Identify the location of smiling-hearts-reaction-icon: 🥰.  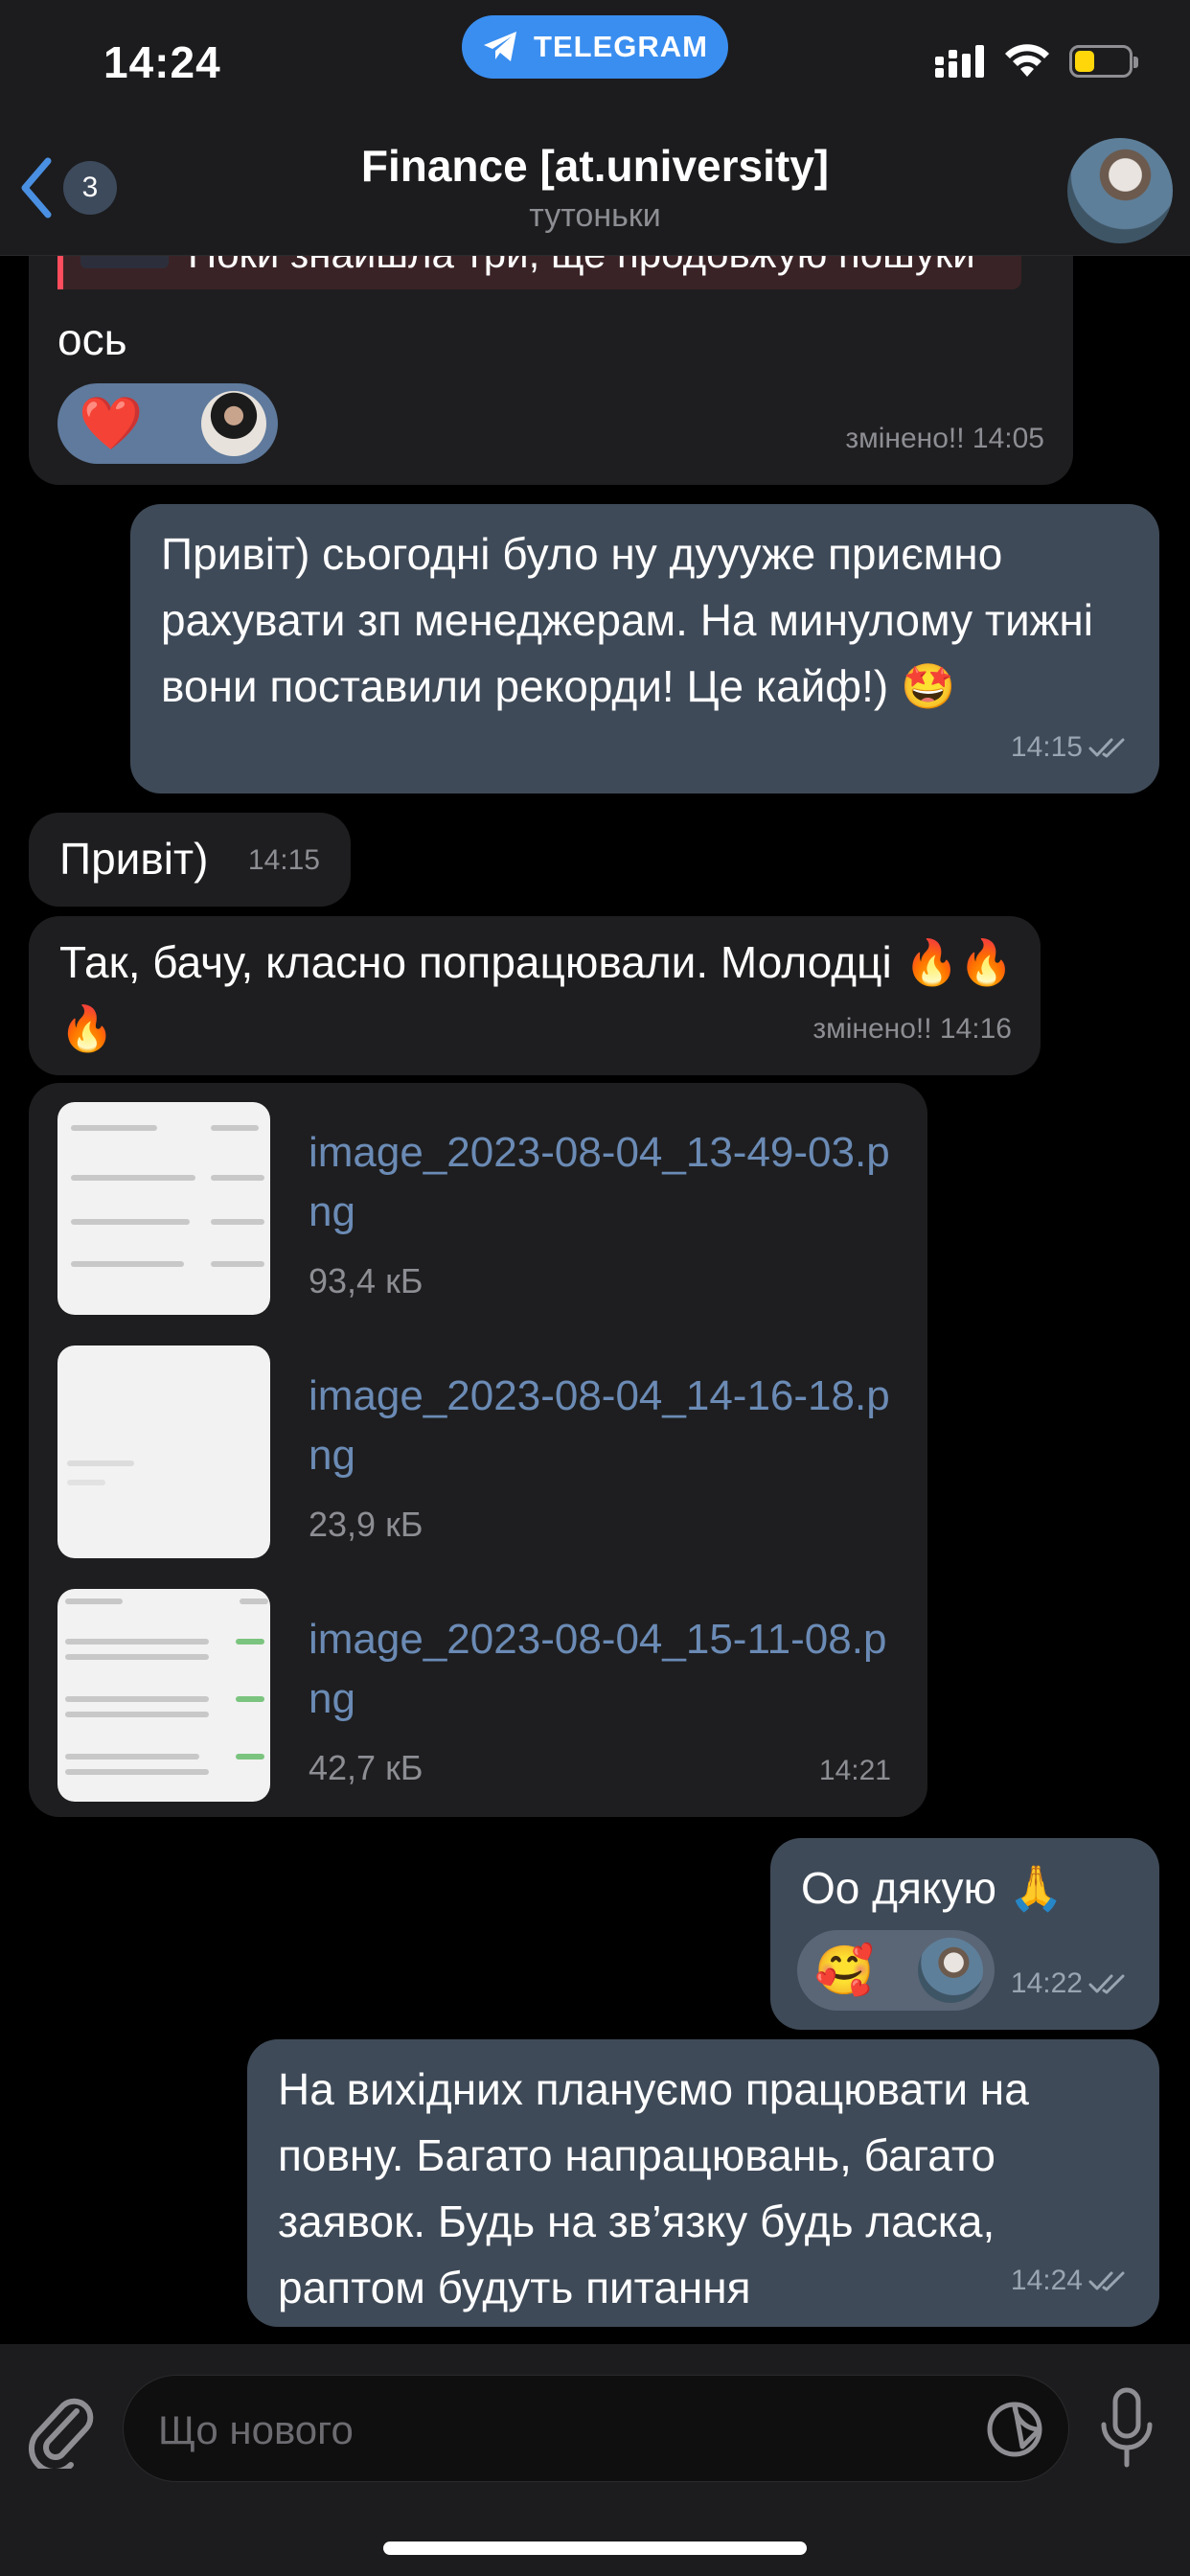
(844, 1970).